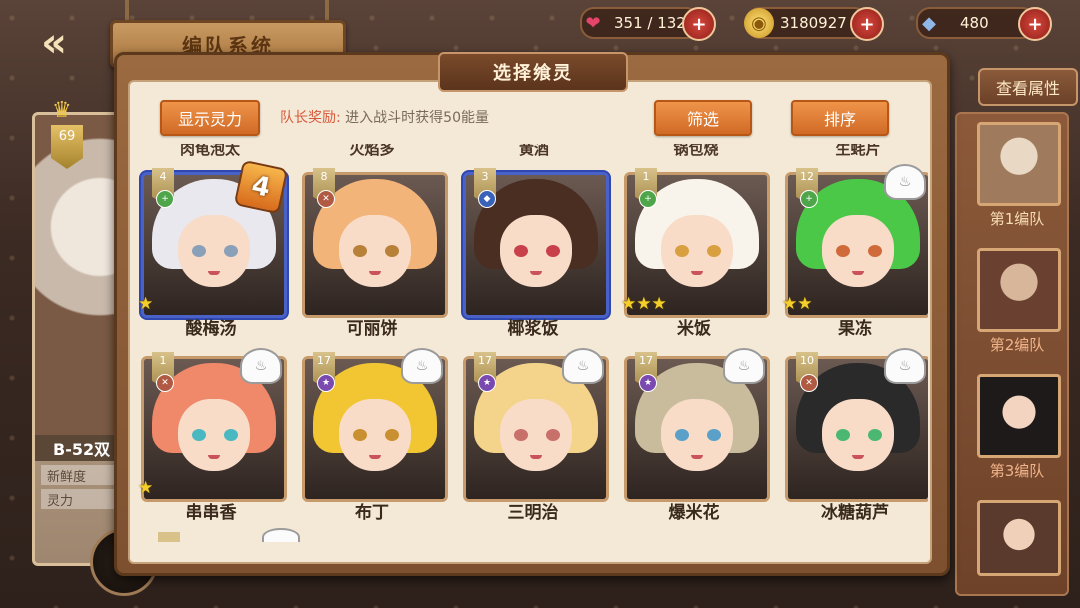  I want to click on top-bar: « 编队系统 ❤ 351 / 132 + ◉ 3180927 + ◆ 480 +, so click(540, 34).